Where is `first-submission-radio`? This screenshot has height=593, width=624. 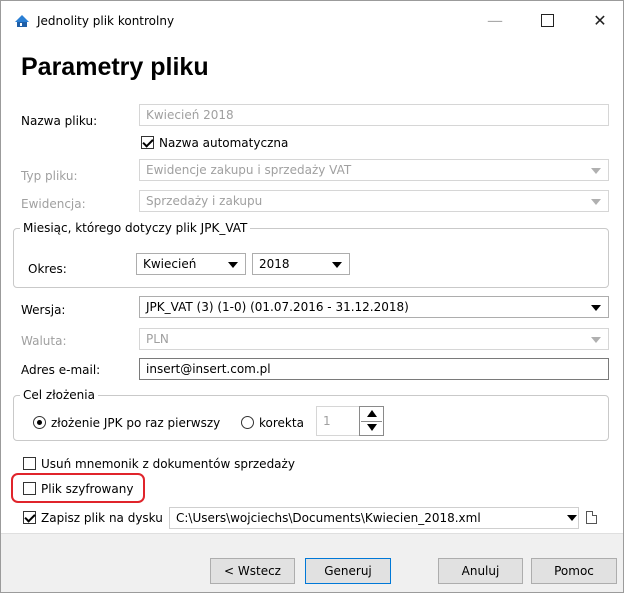 first-submission-radio is located at coordinates (39, 422).